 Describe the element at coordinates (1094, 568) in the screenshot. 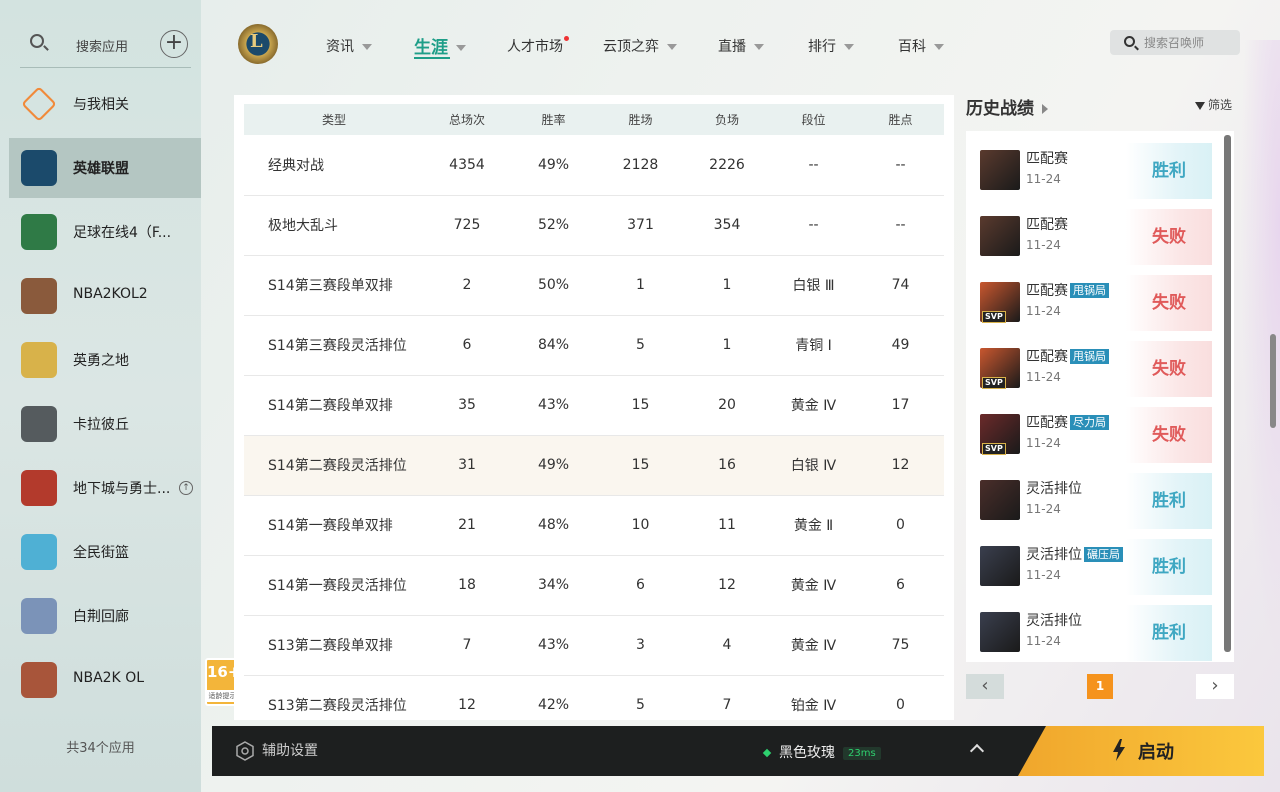

I see `match-item: 灵活排位 碾压局 11-24 胜利` at that location.